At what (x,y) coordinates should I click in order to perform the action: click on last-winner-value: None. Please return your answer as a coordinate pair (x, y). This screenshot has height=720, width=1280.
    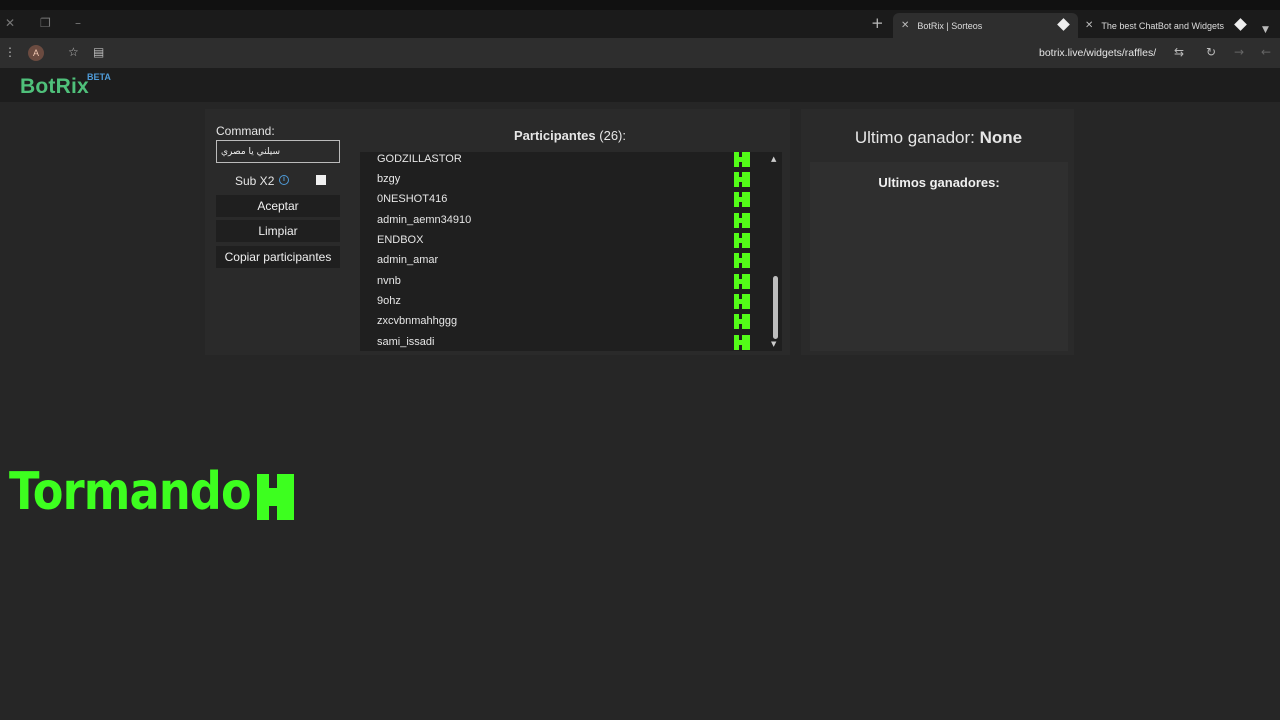
    Looking at the image, I should click on (1001, 137).